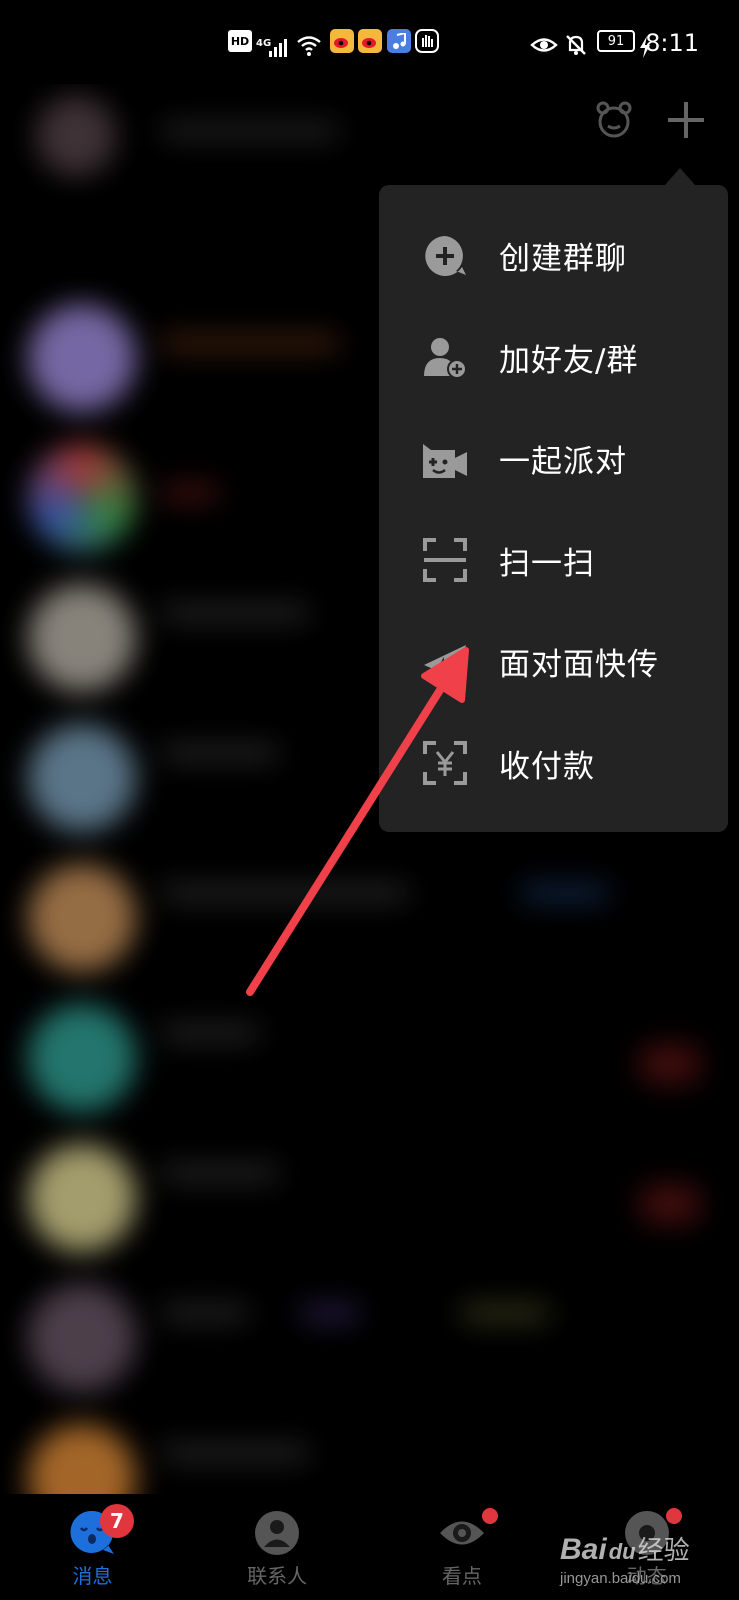  What do you see at coordinates (445, 357) in the screenshot?
I see `add-friend-icon` at bounding box center [445, 357].